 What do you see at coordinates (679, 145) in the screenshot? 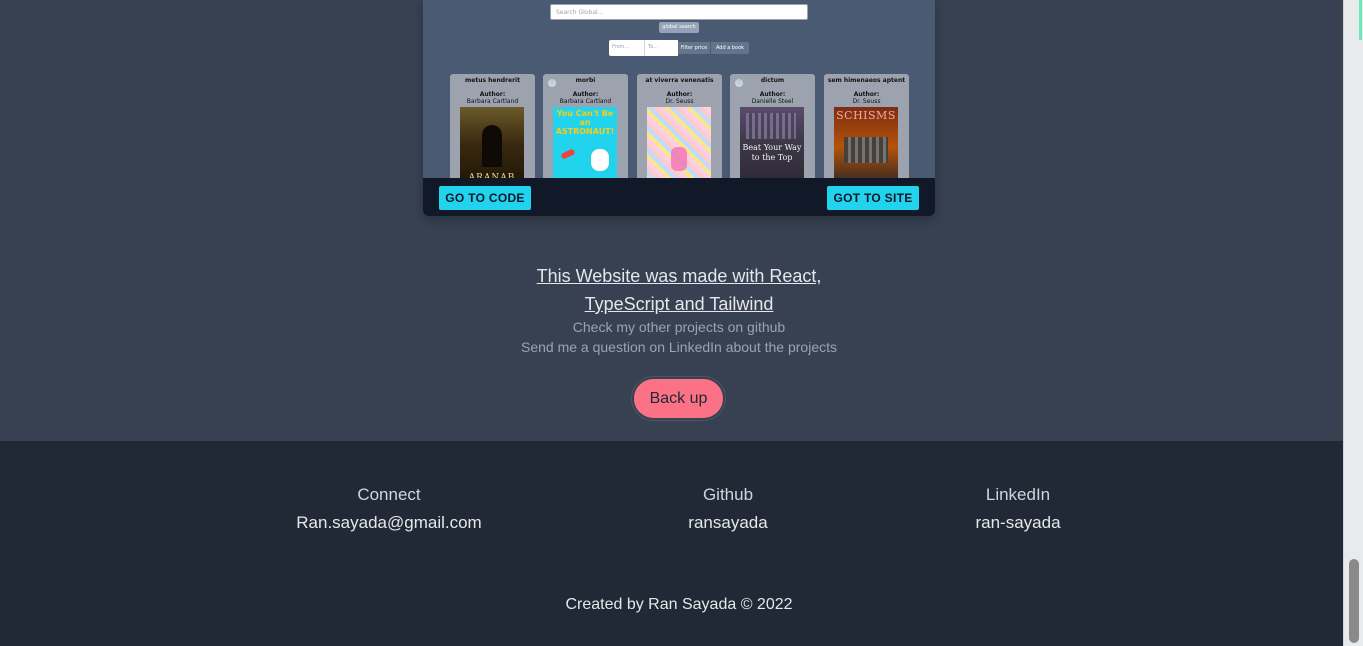
I see `book-cover-image` at bounding box center [679, 145].